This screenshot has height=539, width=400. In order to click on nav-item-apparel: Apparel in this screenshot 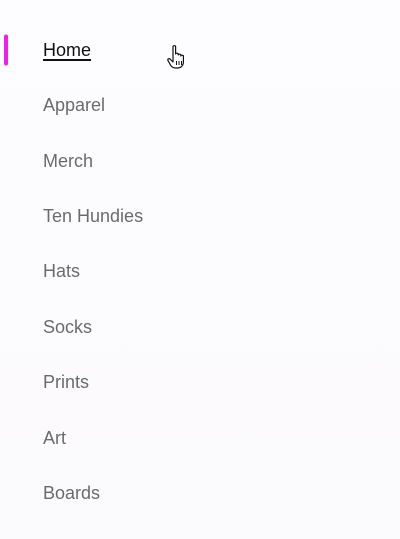, I will do `click(200, 104)`.